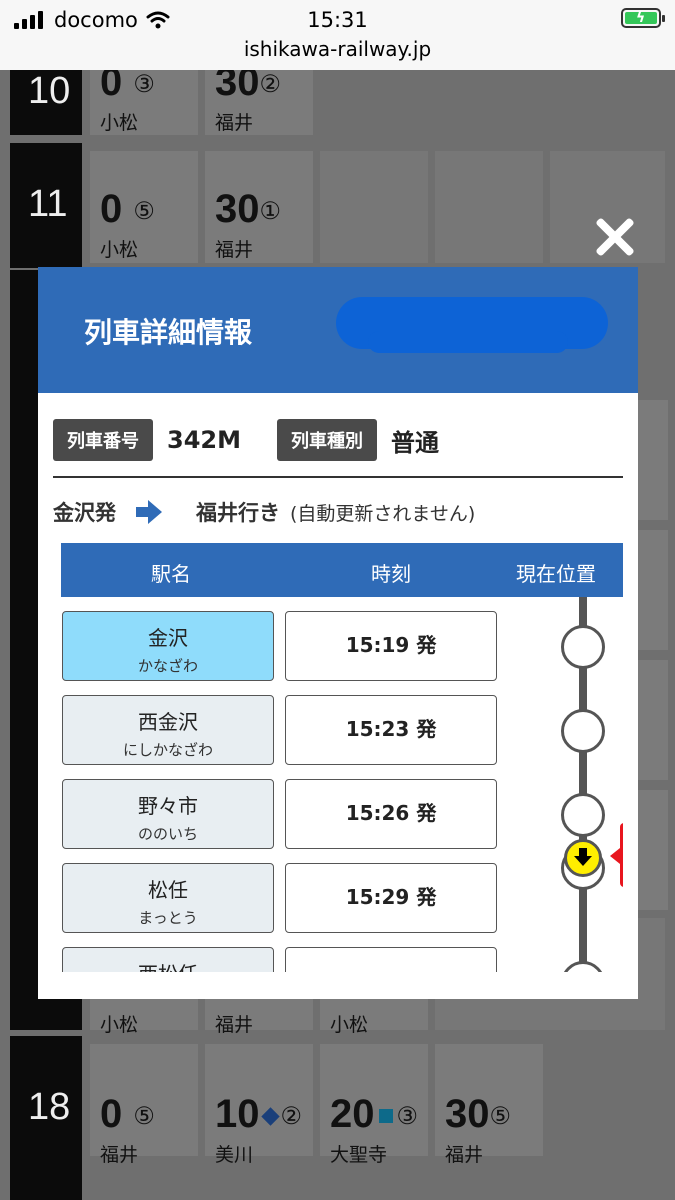 This screenshot has width=675, height=1200. I want to click on route-info: 金沢発 福井行き (自動更新されません), so click(264, 512).